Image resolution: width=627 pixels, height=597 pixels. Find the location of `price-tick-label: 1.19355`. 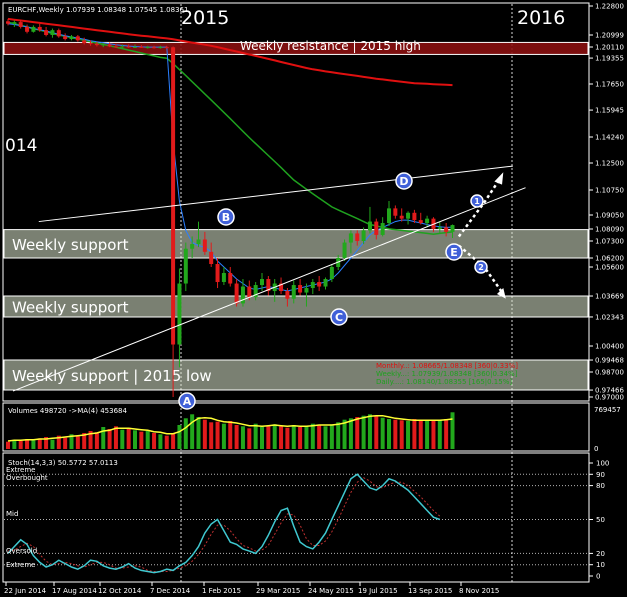

price-tick-label: 1.19355 is located at coordinates (609, 59).